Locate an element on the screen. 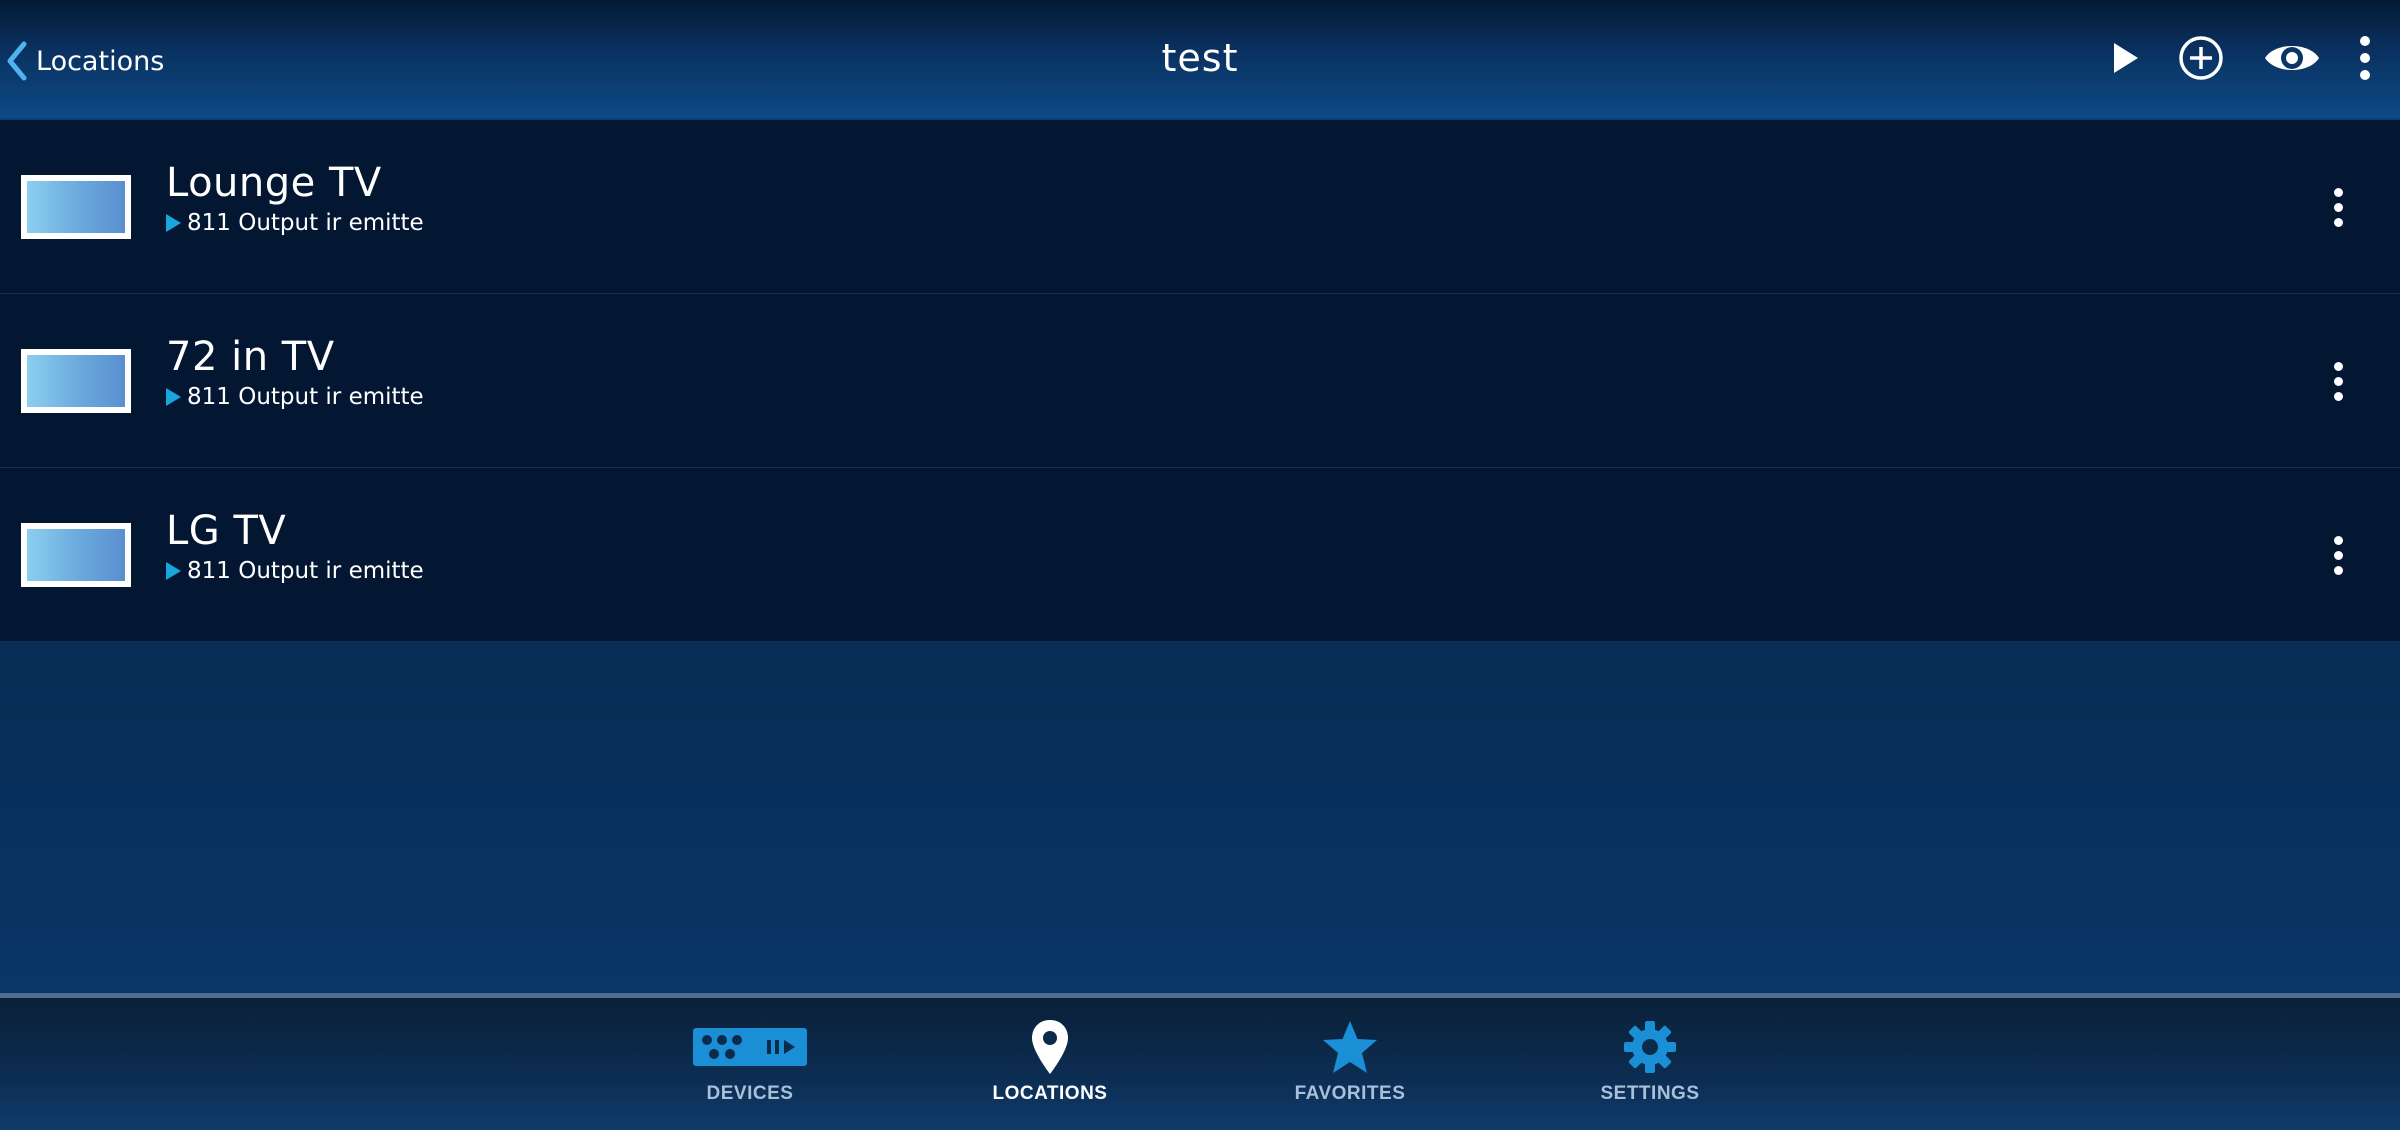 This screenshot has height=1130, width=2400. nav-locations: LOCATIONS is located at coordinates (1050, 1067).